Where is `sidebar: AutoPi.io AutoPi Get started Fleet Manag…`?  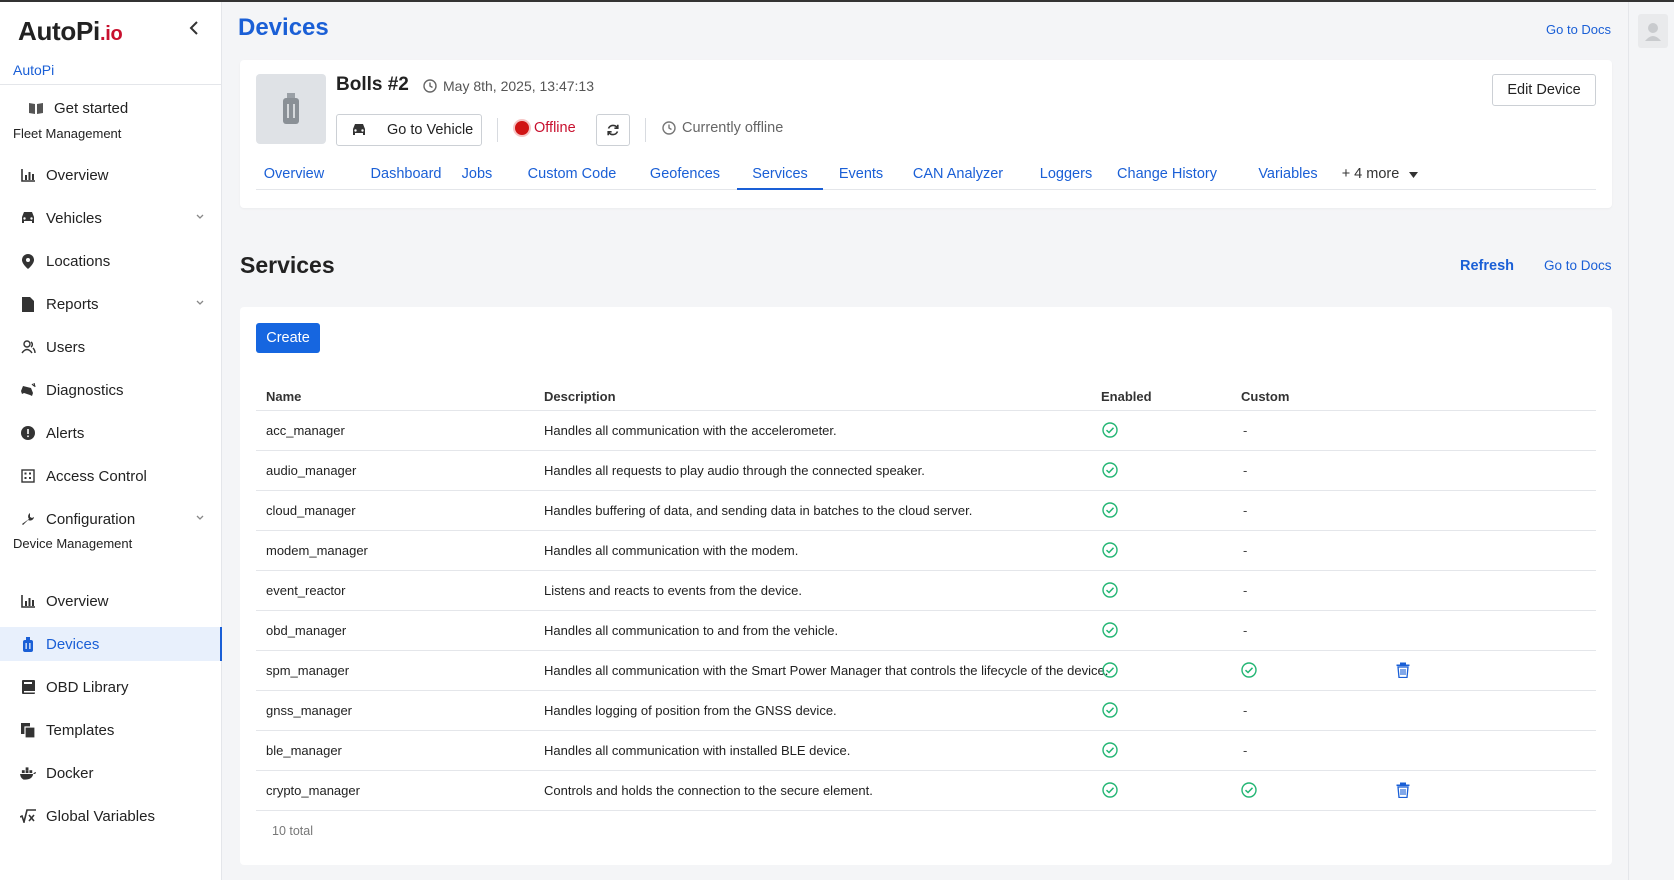 sidebar: AutoPi.io AutoPi Get started Fleet Manag… is located at coordinates (111, 440).